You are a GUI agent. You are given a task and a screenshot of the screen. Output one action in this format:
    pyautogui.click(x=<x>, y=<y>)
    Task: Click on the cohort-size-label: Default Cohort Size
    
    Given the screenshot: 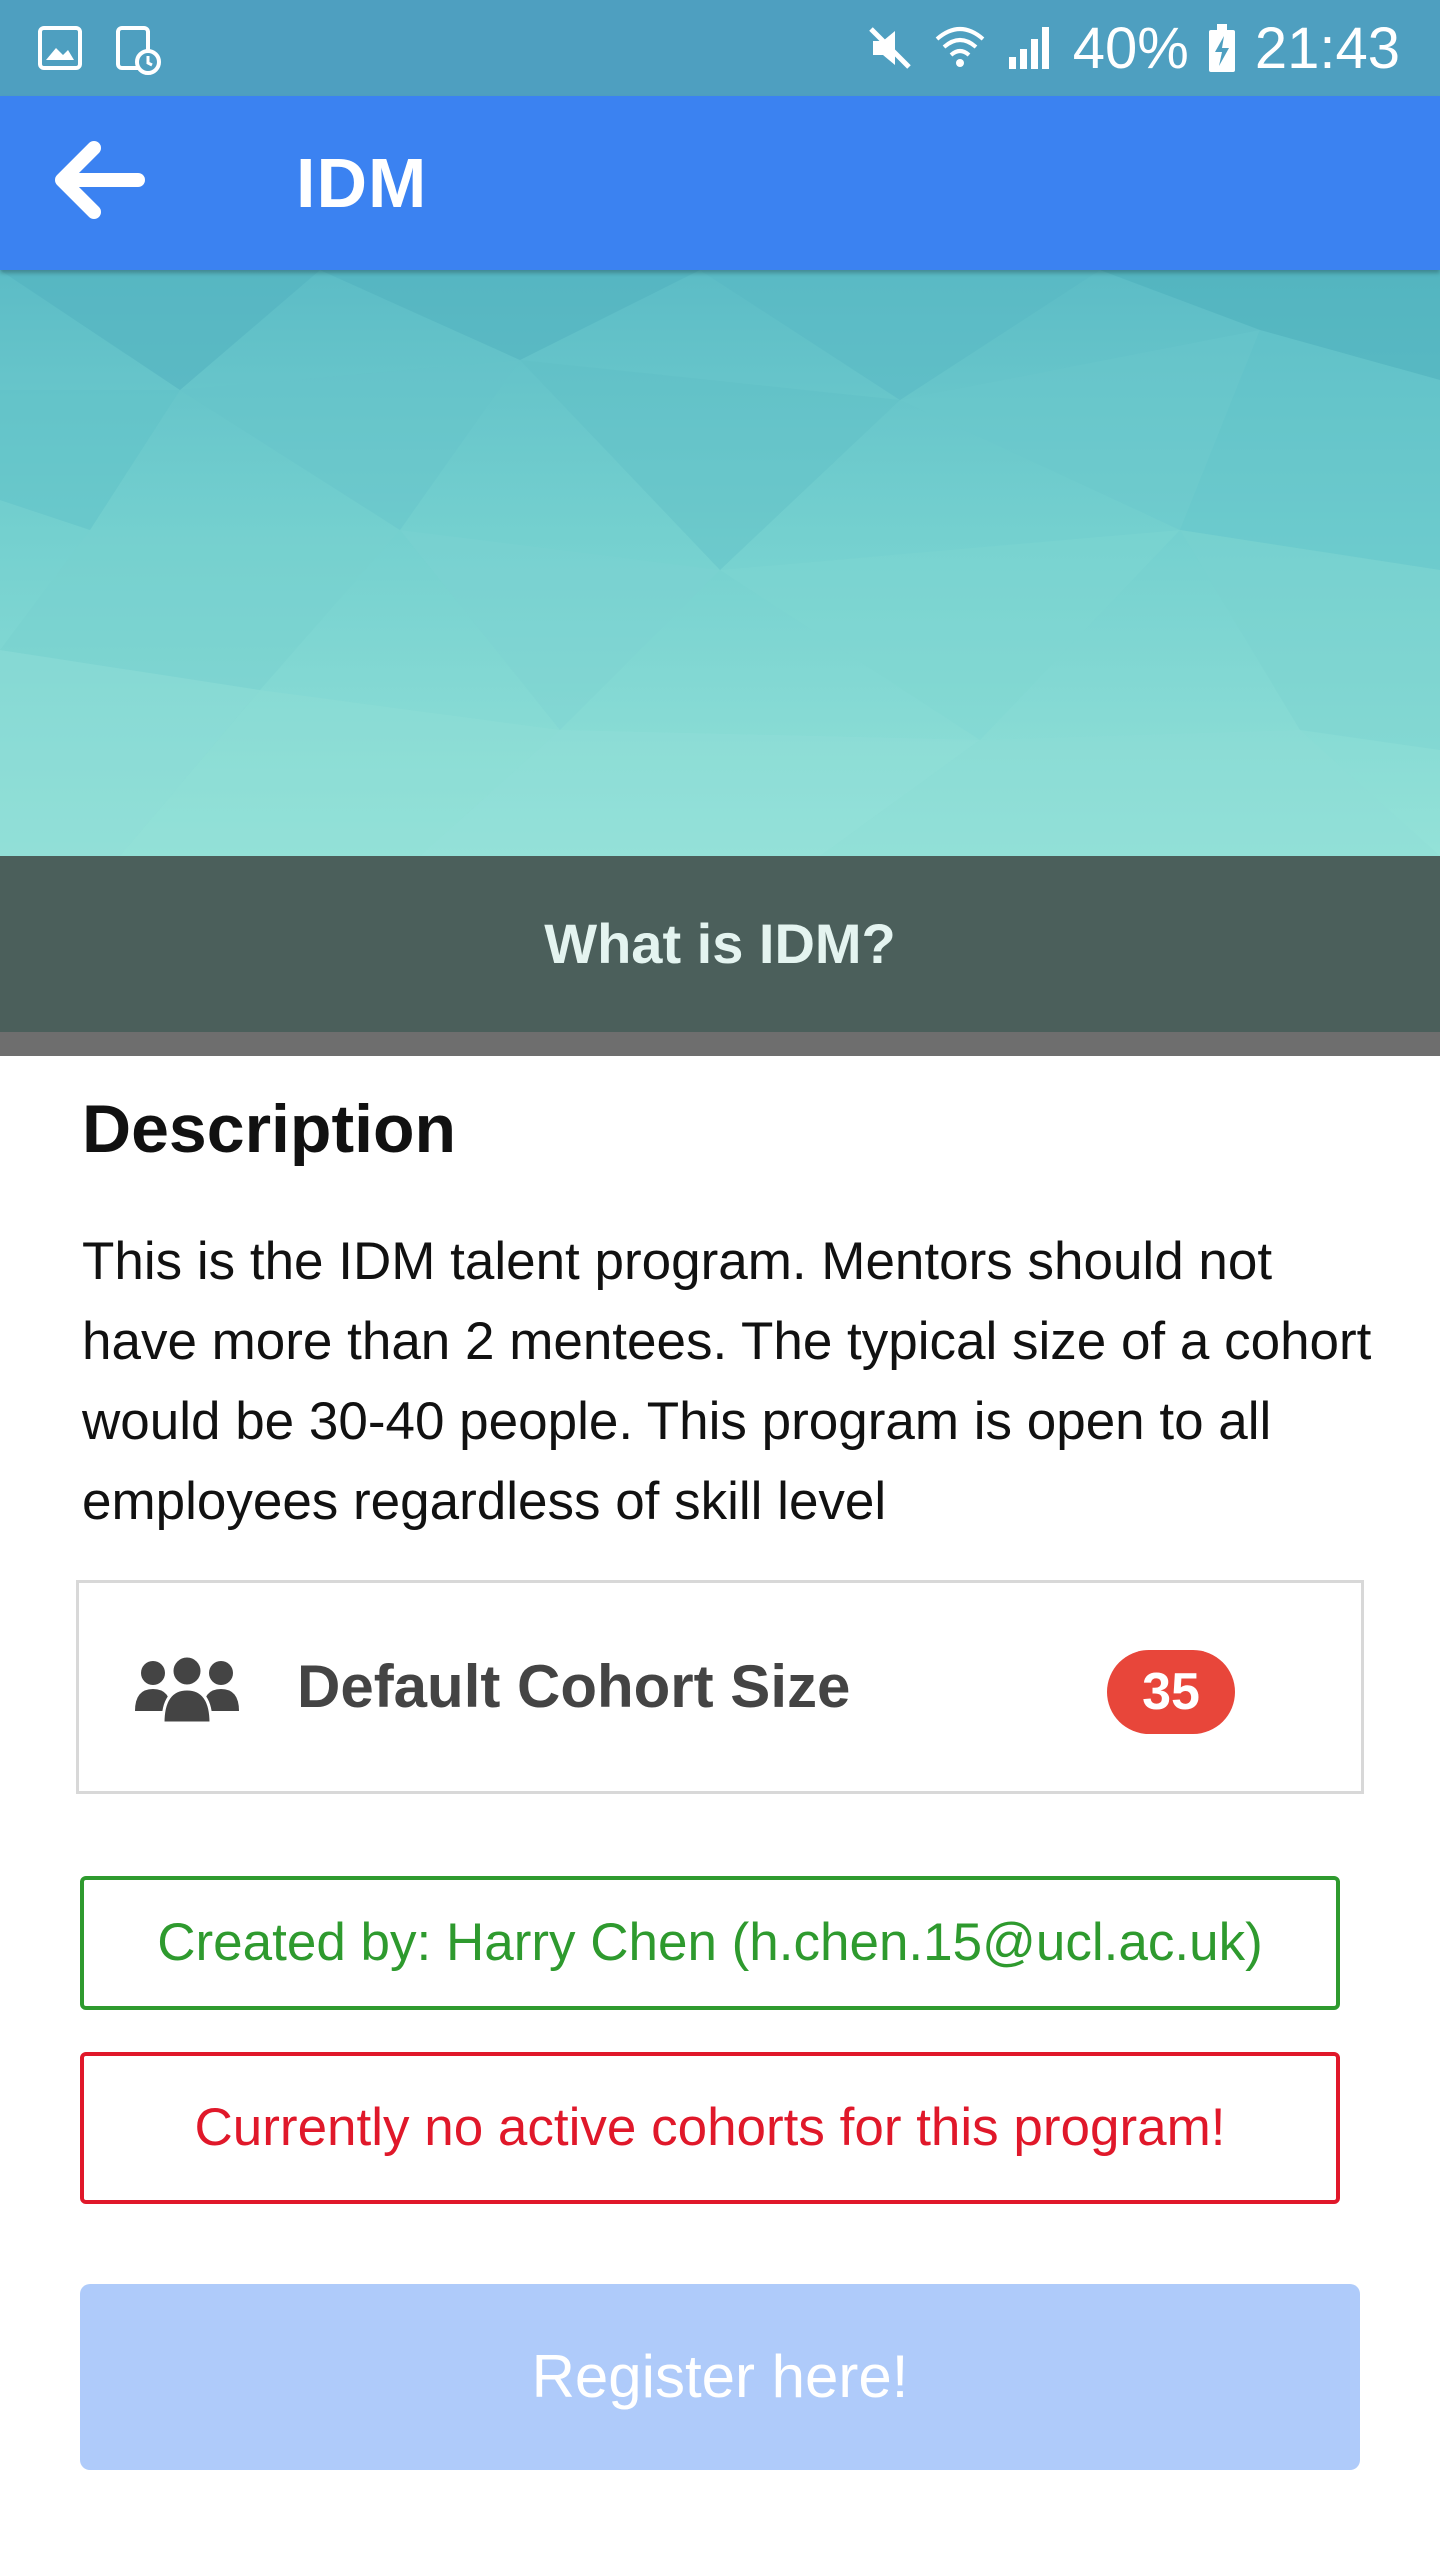 What is the action you would take?
    pyautogui.click(x=574, y=1686)
    